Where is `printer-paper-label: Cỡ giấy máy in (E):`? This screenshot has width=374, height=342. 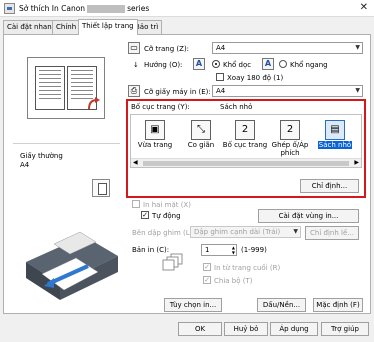 printer-paper-label: Cỡ giấy máy in (E): is located at coordinates (177, 92).